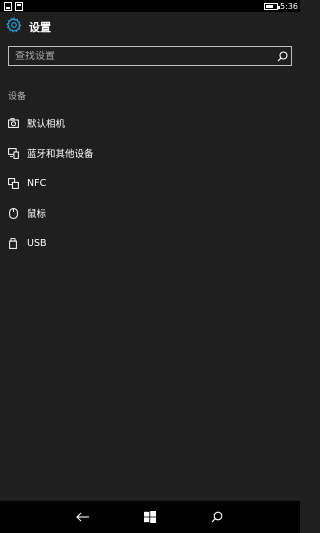 The height and width of the screenshot is (533, 320). Describe the element at coordinates (289, 6) in the screenshot. I see `status-time: 5:36` at that location.